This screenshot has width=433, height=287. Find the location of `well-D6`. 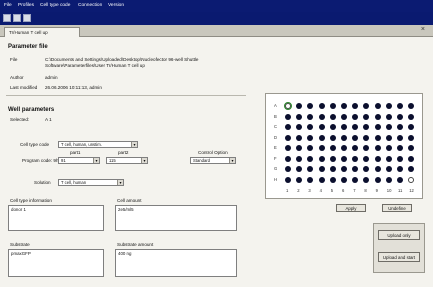

well-D6 is located at coordinates (344, 137).